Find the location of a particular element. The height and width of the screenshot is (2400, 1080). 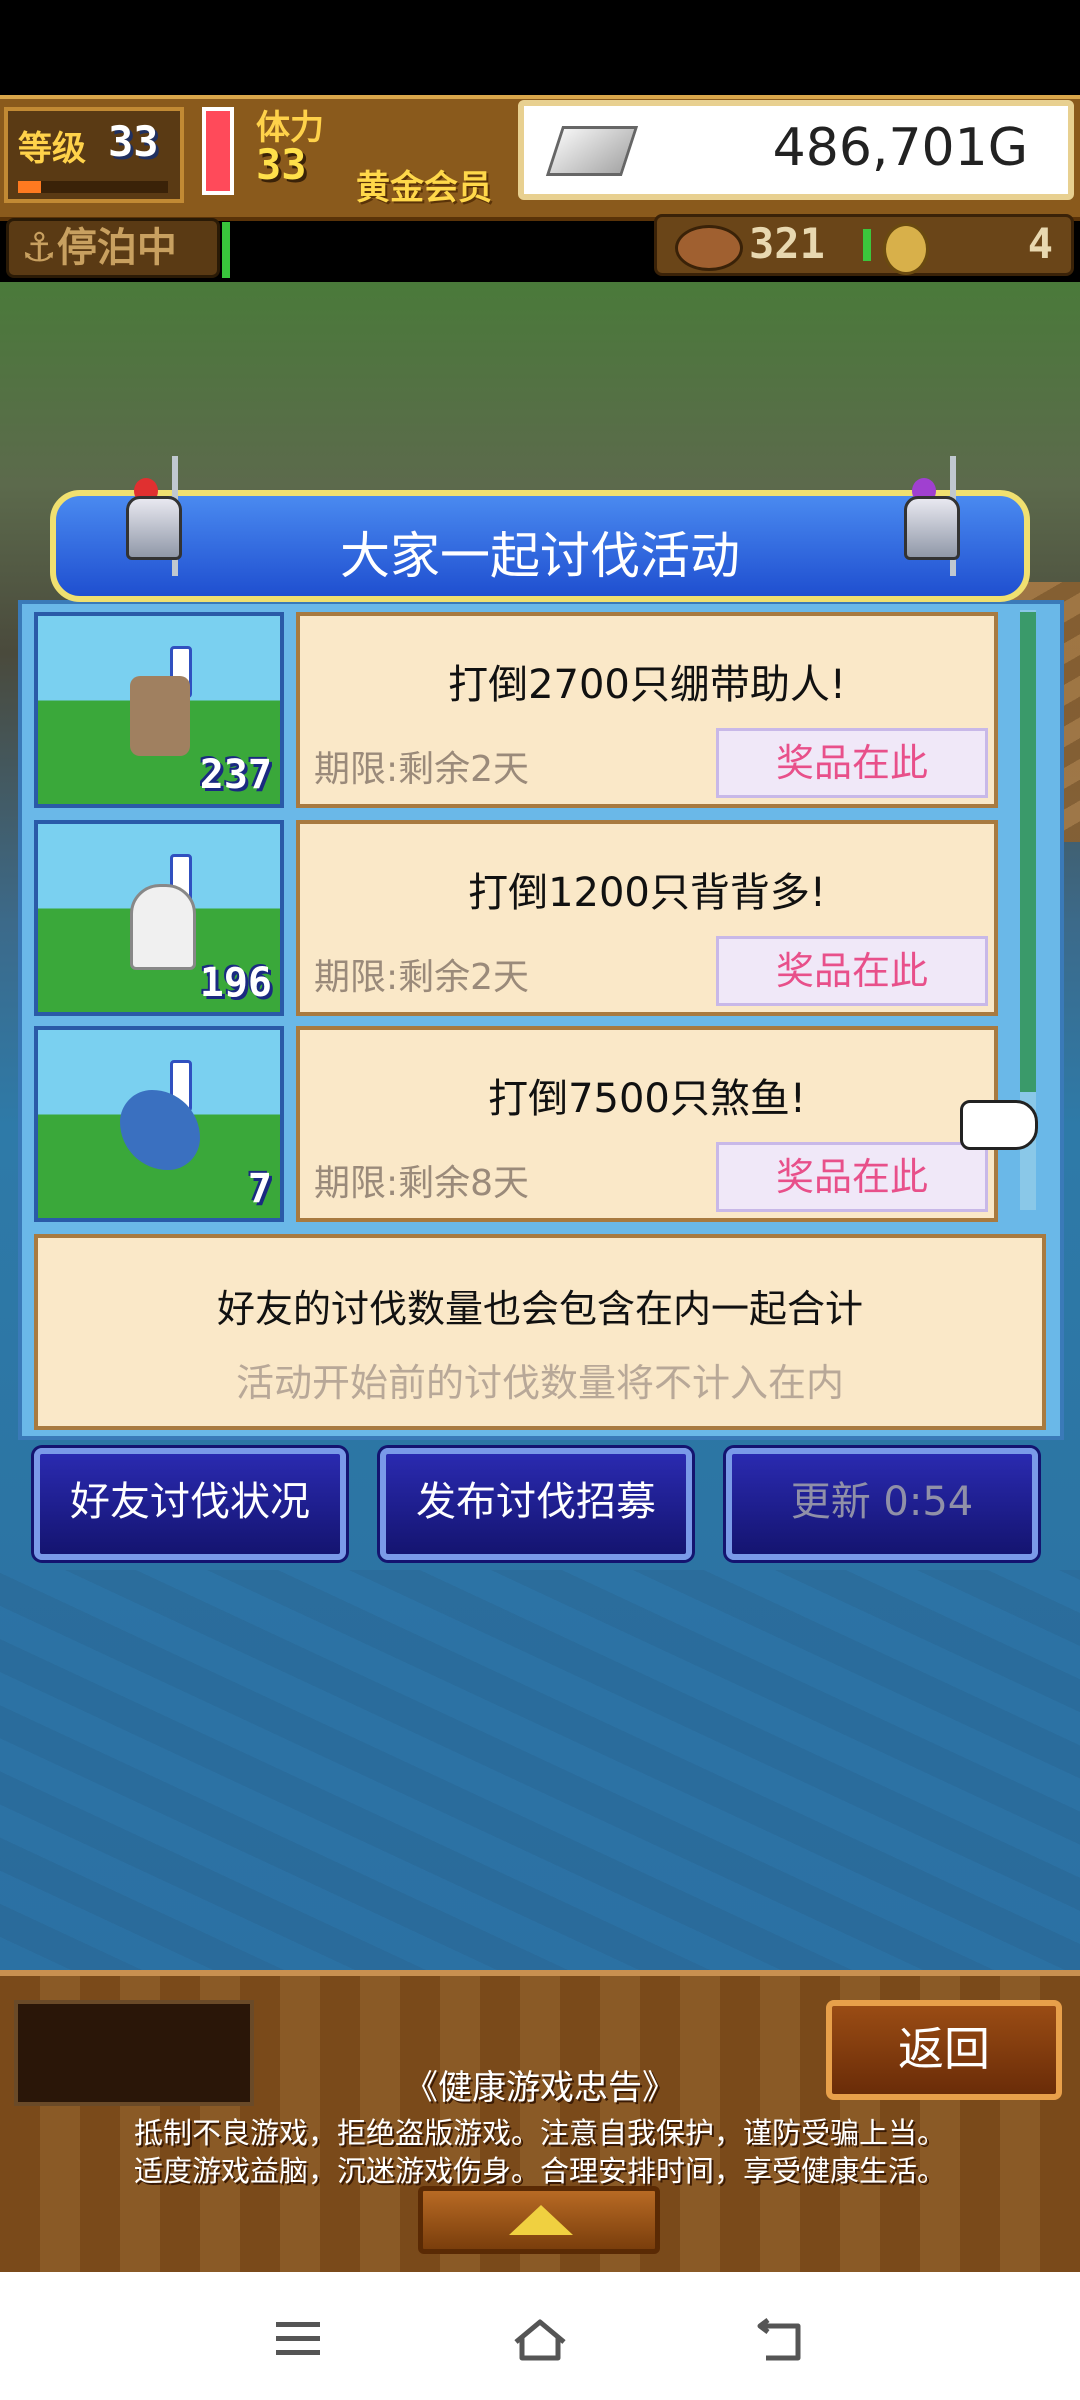

home-icon is located at coordinates (540, 2338).